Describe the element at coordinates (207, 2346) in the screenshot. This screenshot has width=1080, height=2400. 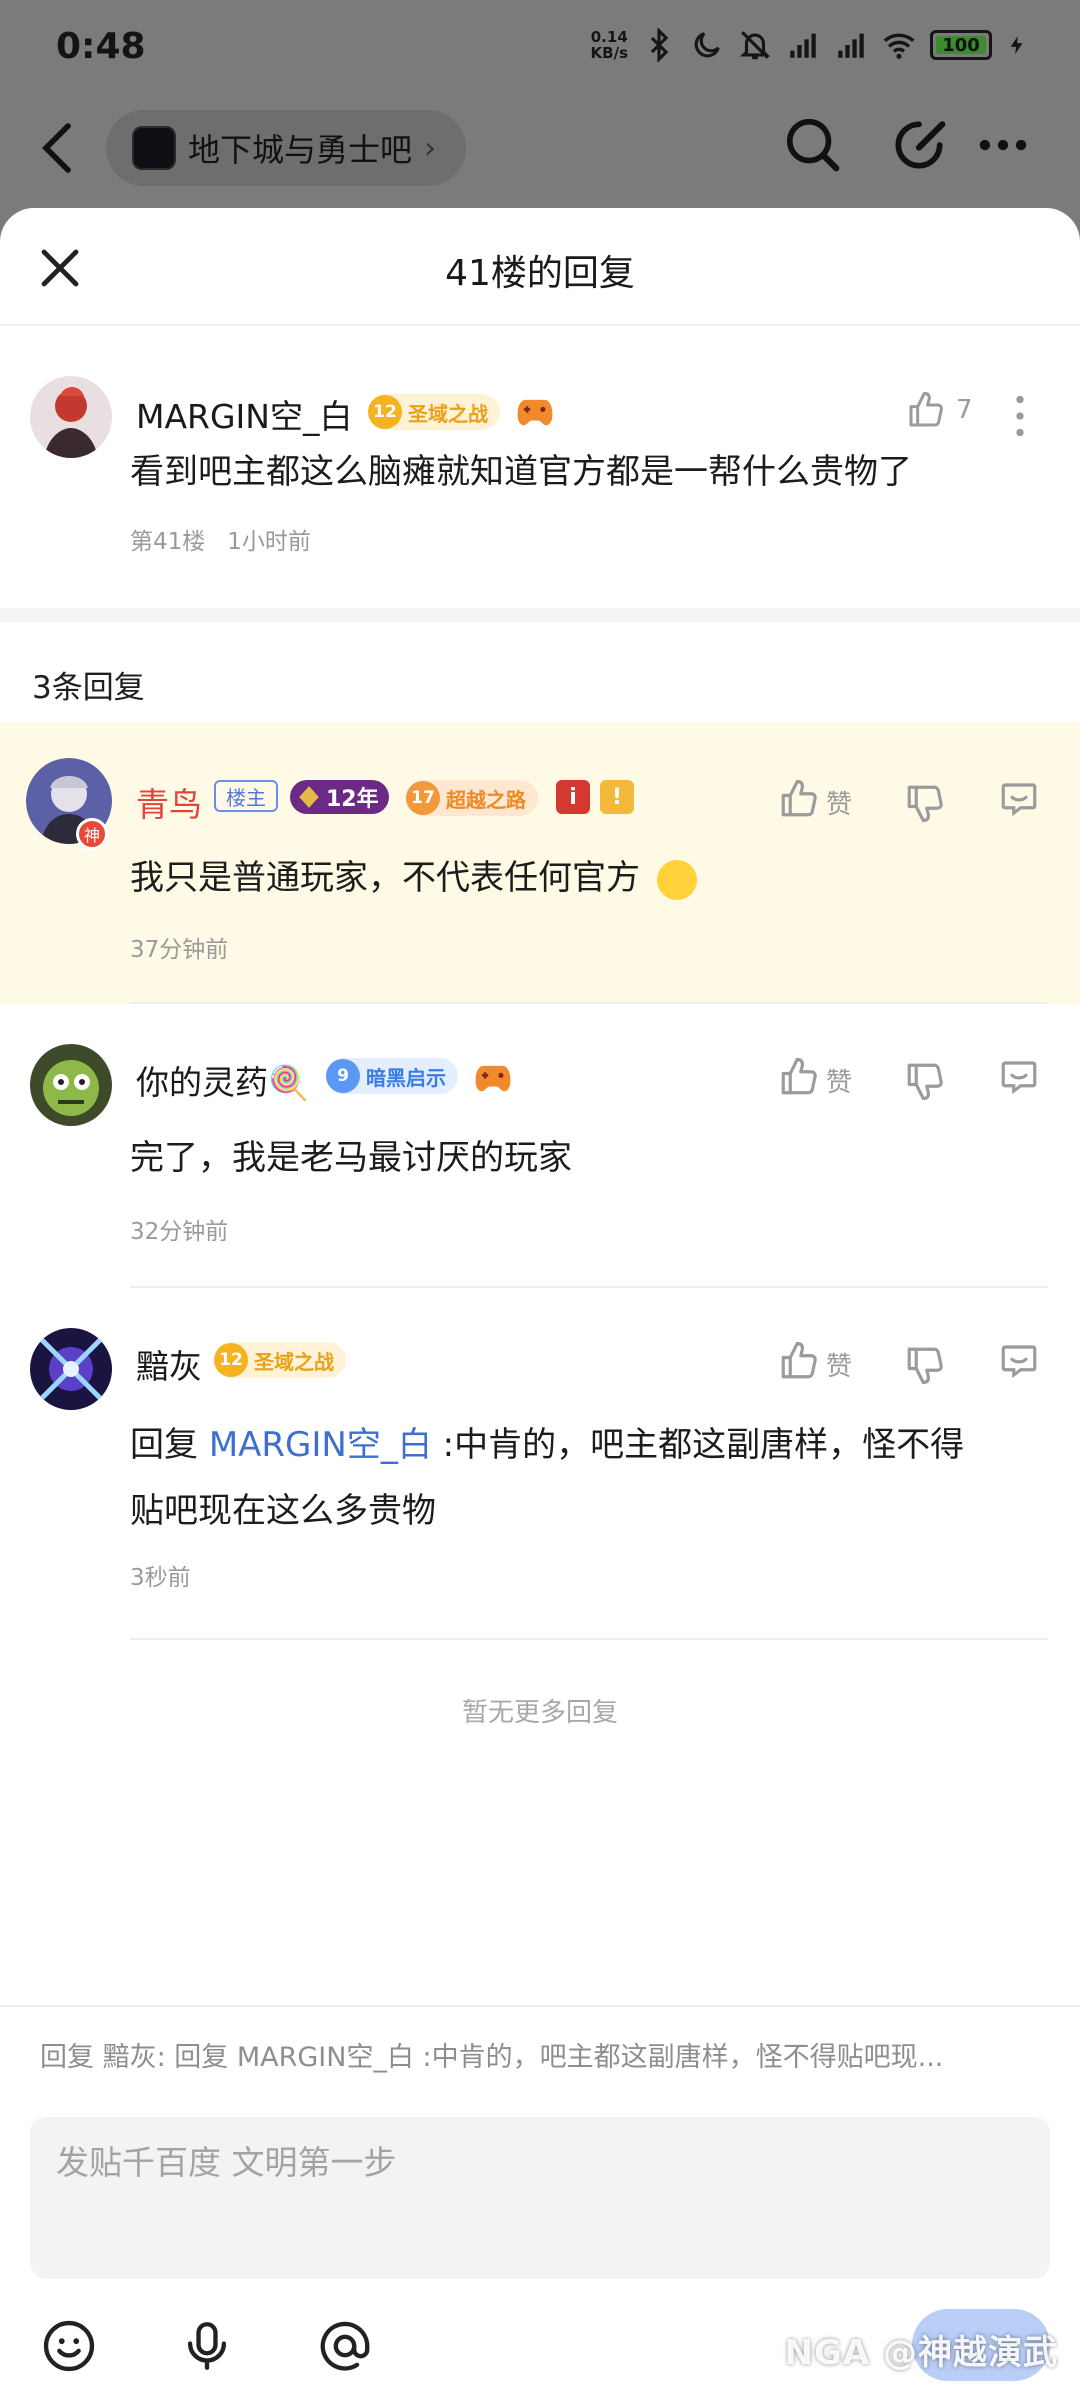
I see `microphone-icon` at that location.